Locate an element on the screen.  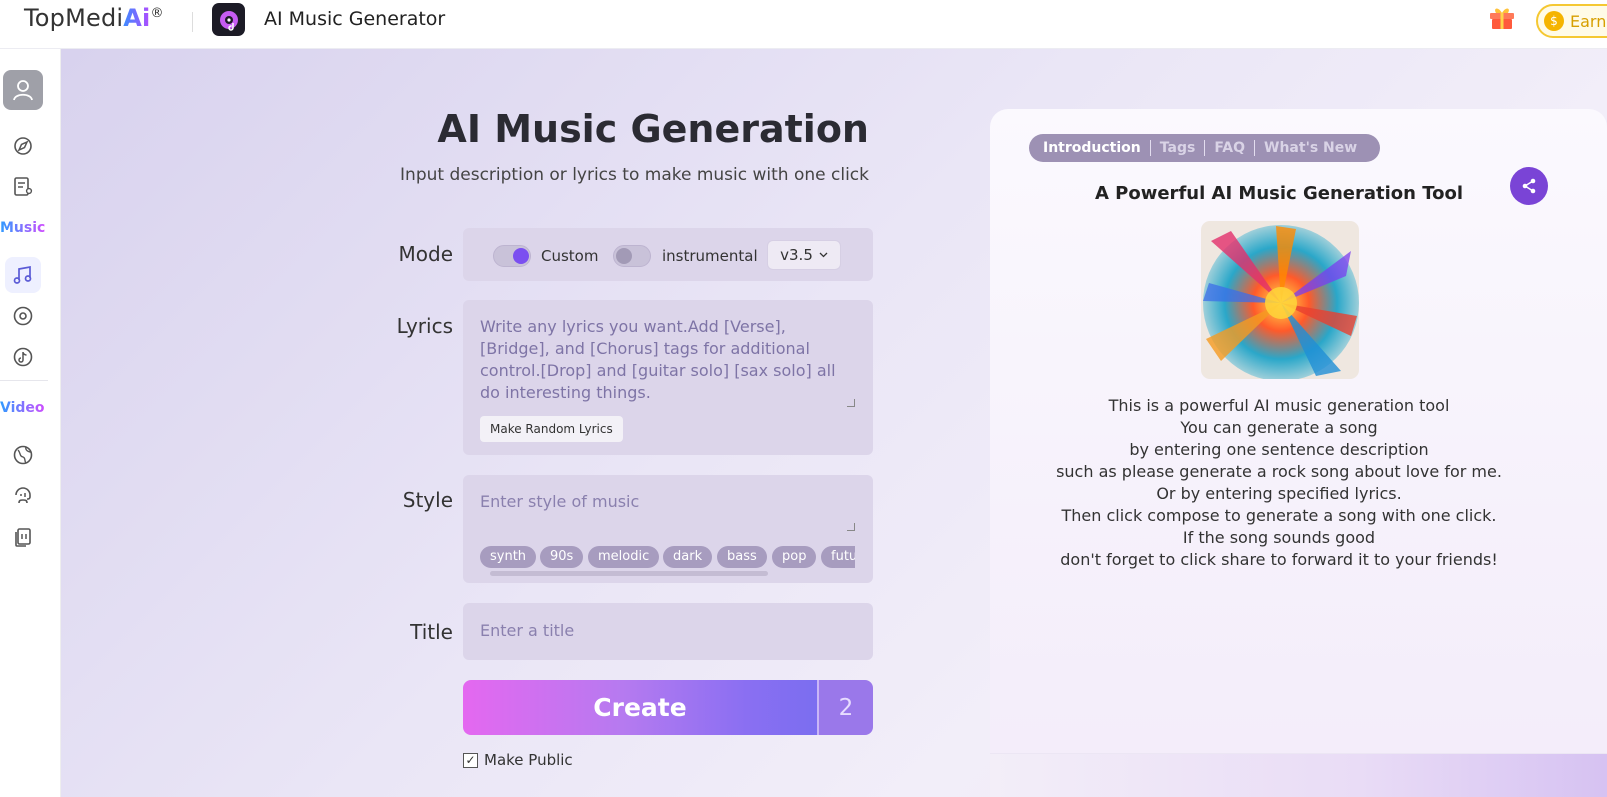
disc-icon is located at coordinates (23, 316).